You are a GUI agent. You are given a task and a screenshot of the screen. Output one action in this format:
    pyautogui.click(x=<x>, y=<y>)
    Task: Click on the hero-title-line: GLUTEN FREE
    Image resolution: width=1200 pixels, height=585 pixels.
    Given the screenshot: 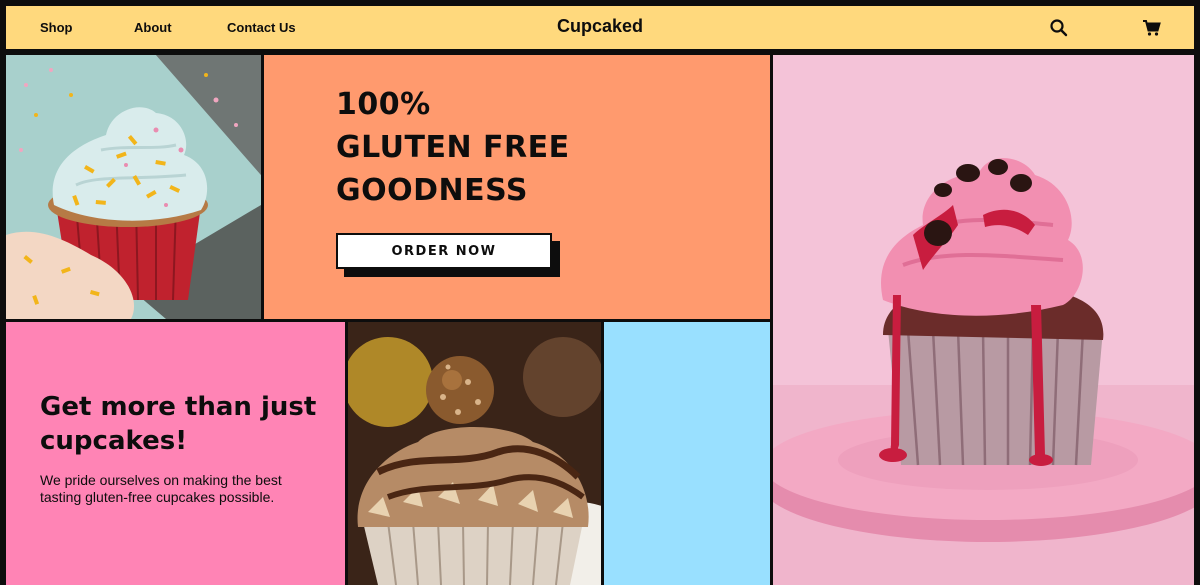 What is the action you would take?
    pyautogui.click(x=453, y=147)
    